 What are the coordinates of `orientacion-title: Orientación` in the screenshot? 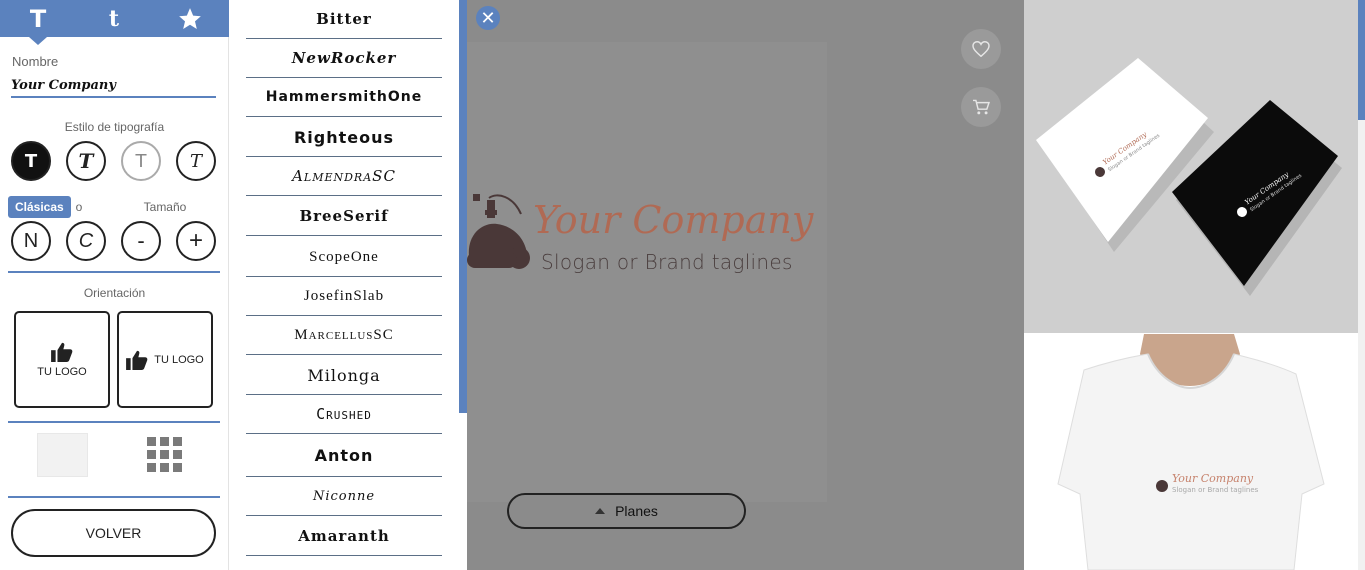 It's located at (114, 293).